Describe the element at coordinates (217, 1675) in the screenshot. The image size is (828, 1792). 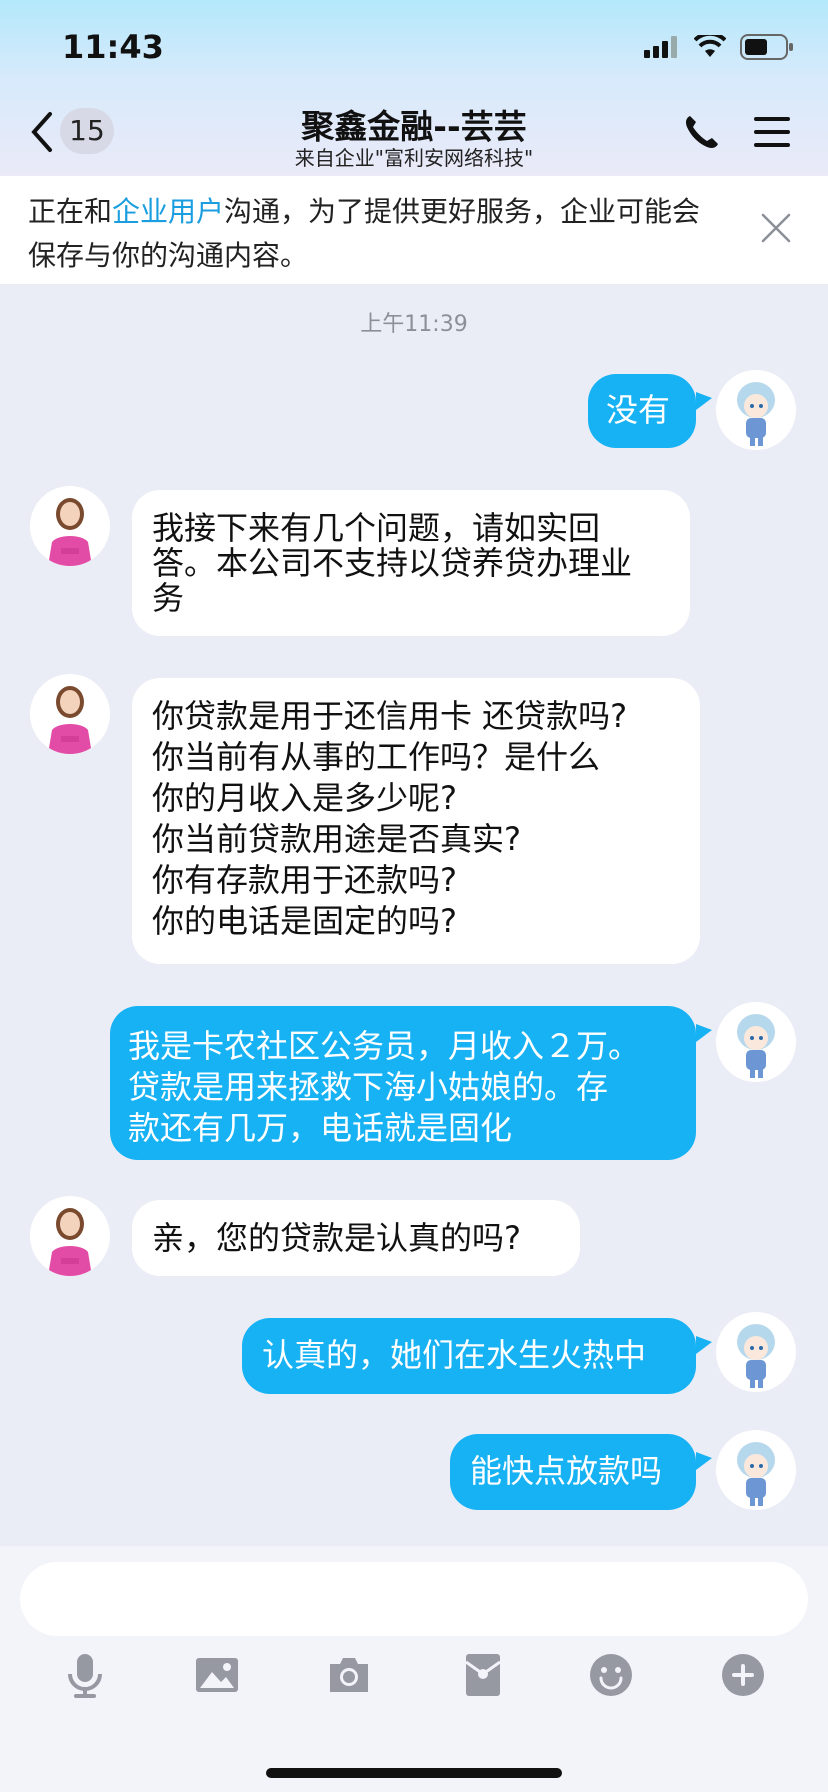
I see `image-icon` at that location.